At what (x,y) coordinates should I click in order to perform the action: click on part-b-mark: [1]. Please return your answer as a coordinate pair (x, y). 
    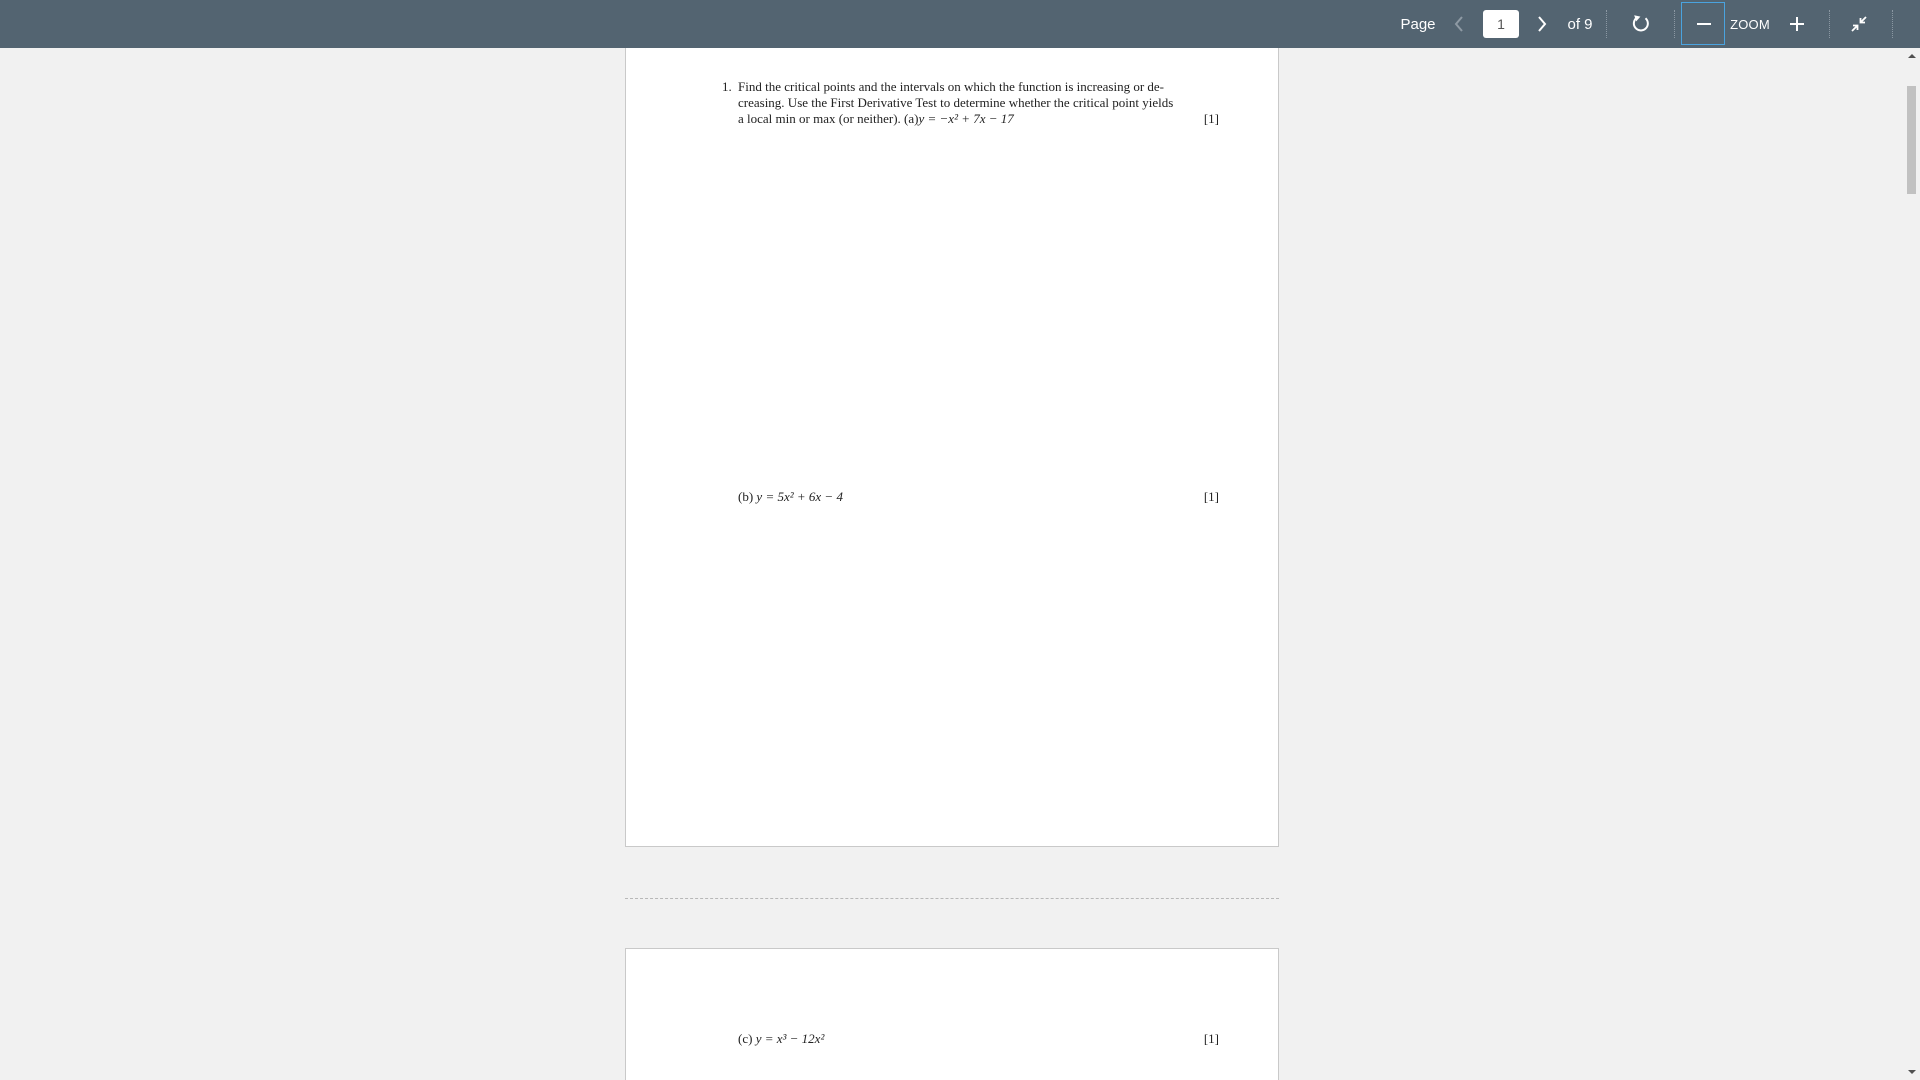
    Looking at the image, I should click on (1211, 496).